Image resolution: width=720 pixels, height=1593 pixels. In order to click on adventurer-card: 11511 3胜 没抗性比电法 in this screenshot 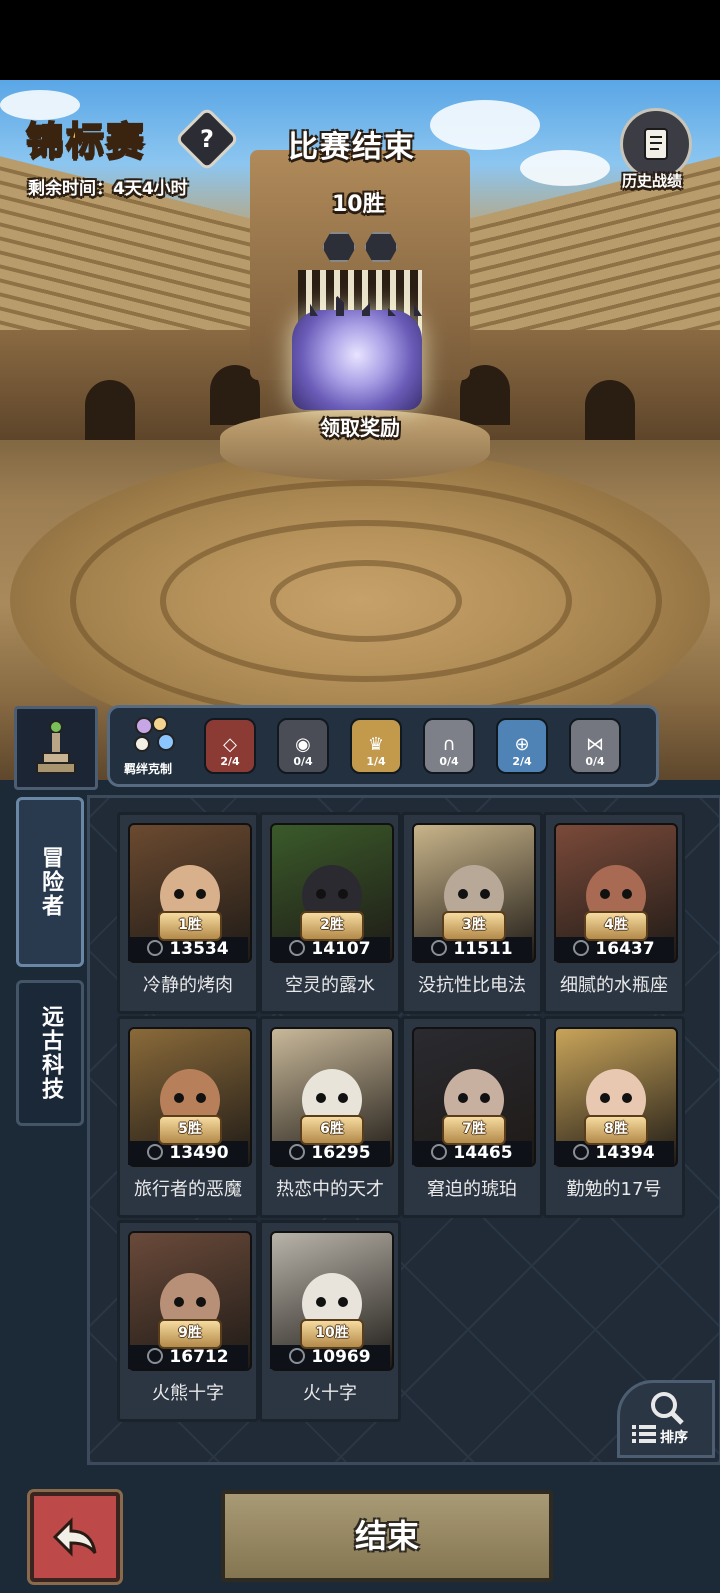, I will do `click(472, 913)`.